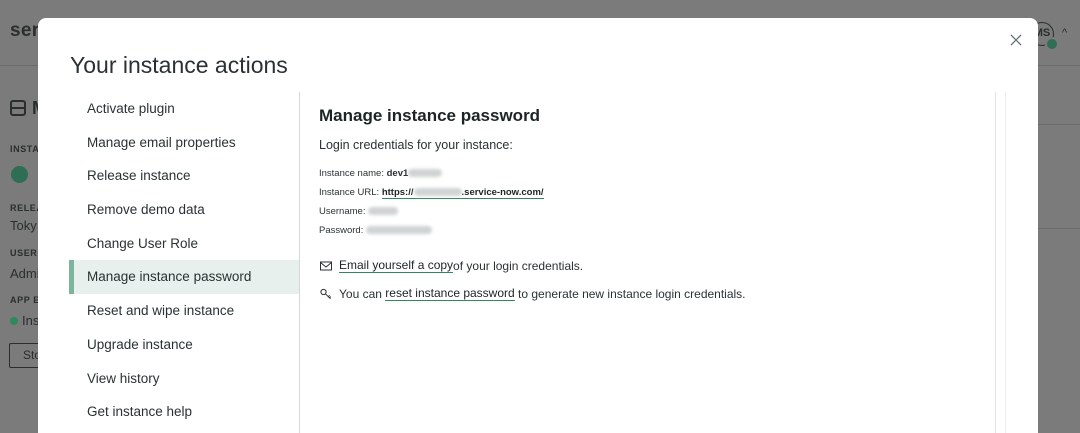  Describe the element at coordinates (184, 143) in the screenshot. I see `menu-item-manage-email-properties: Manage email properties` at that location.